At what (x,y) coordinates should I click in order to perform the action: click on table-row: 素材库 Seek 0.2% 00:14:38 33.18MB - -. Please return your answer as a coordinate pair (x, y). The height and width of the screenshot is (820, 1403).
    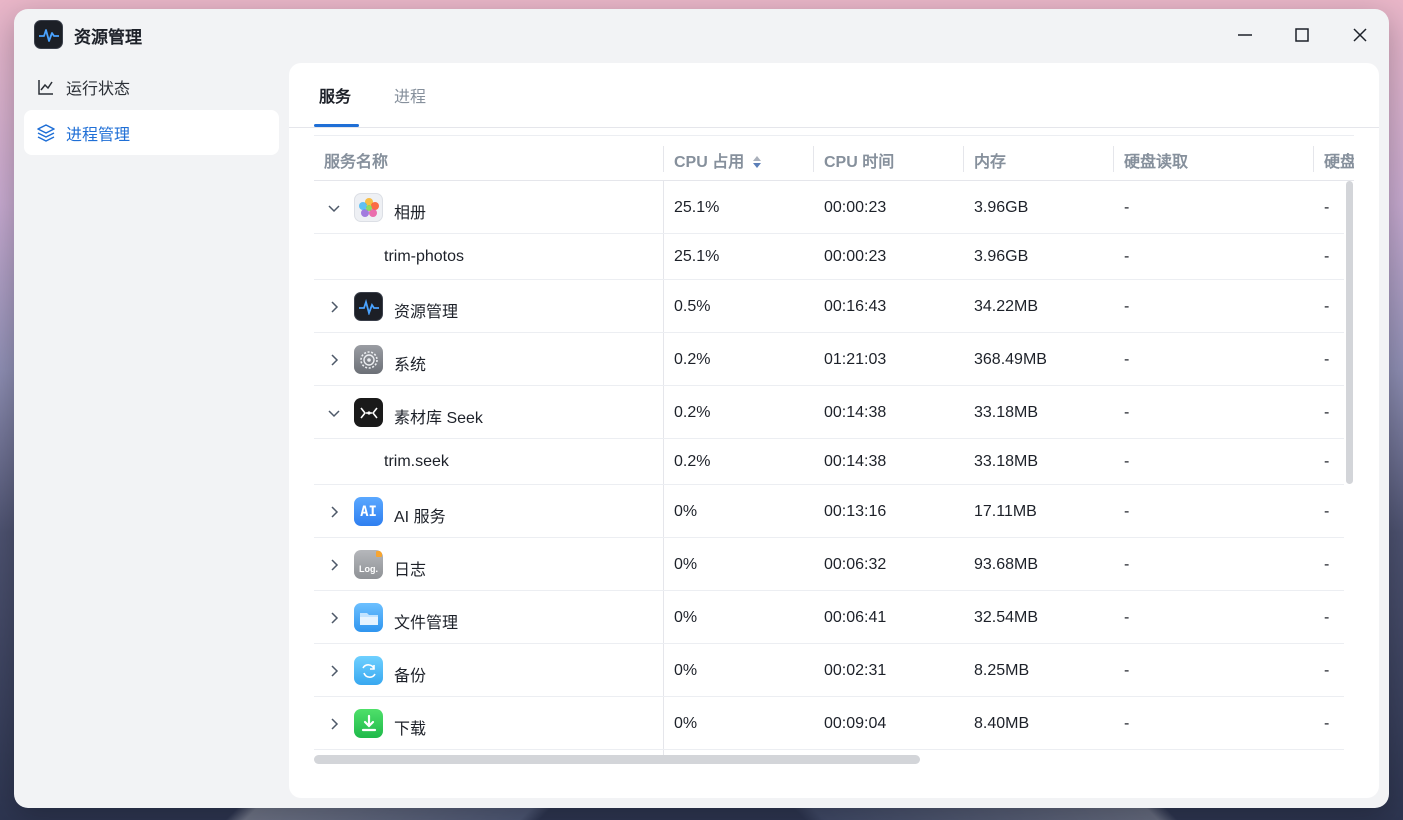
    Looking at the image, I should click on (829, 412).